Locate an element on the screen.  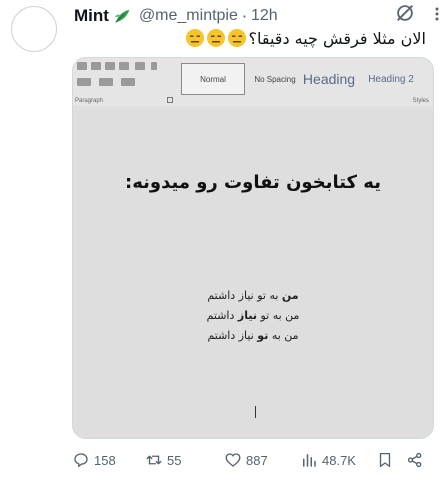
display-name: Mint is located at coordinates (91, 16).